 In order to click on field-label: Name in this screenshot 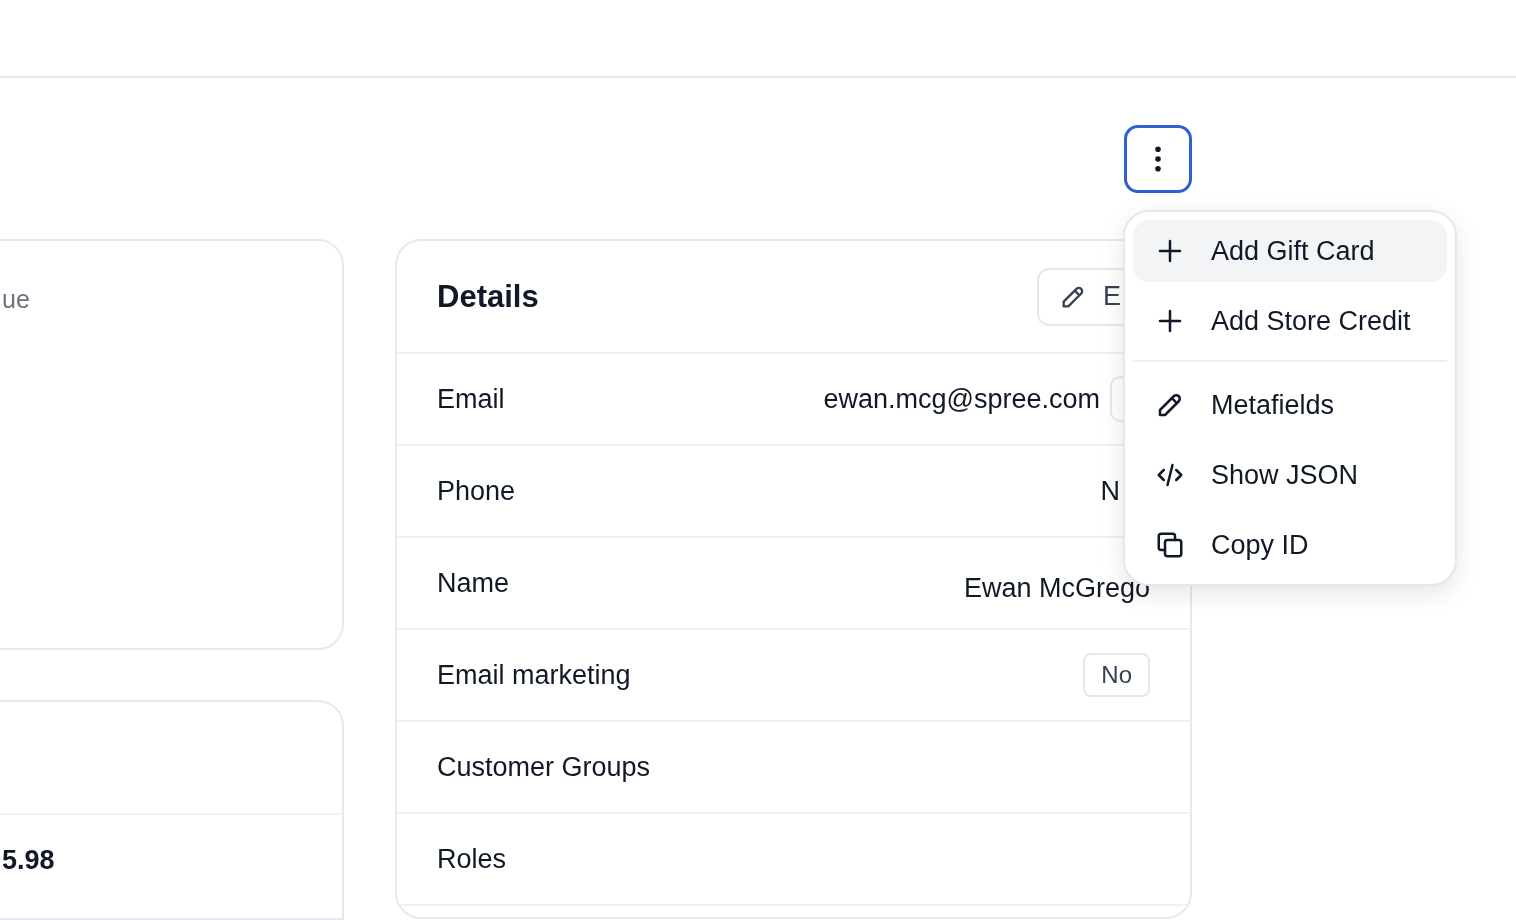, I will do `click(473, 583)`.